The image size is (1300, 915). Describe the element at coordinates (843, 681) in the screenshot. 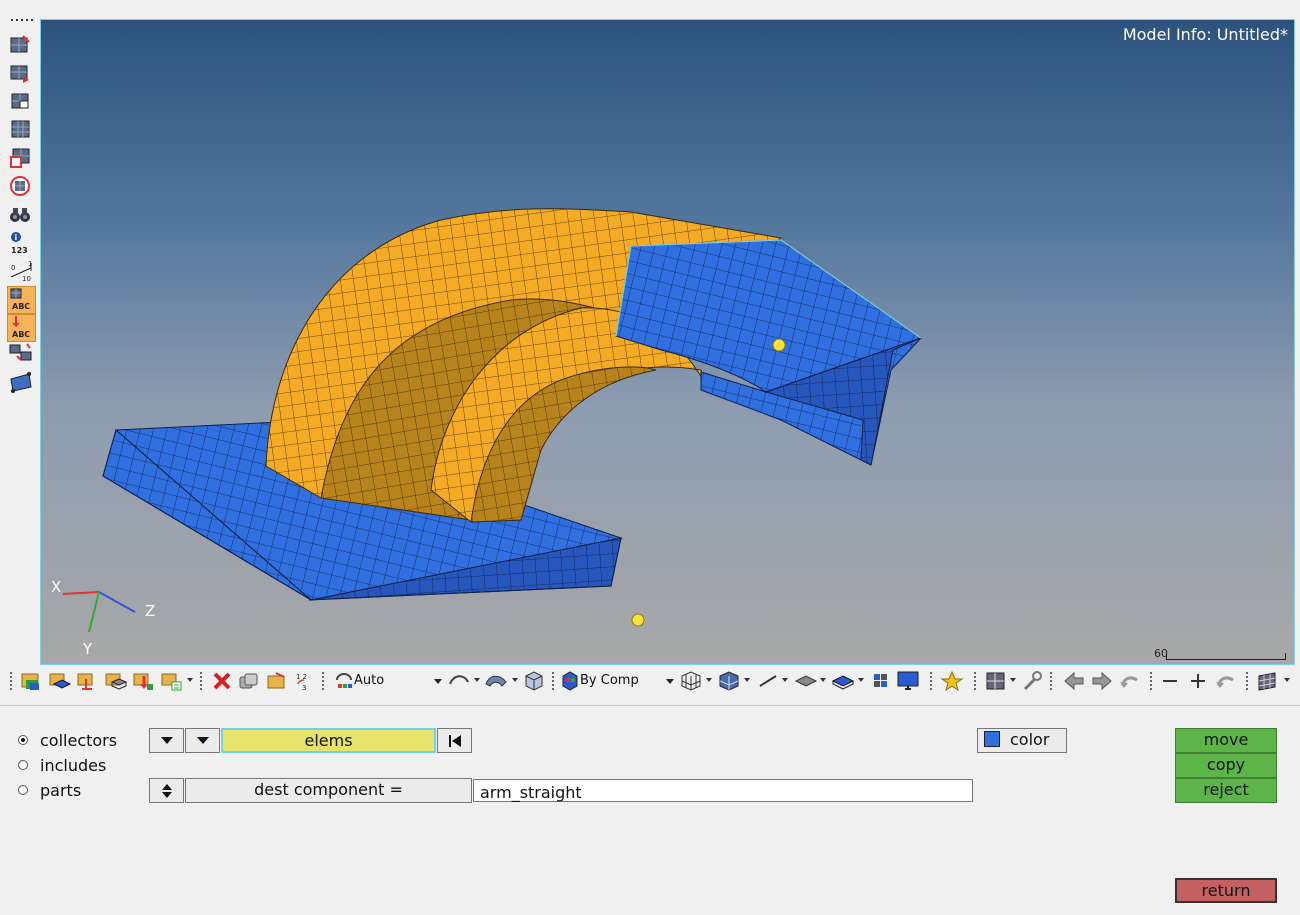

I see `shaded-plane-icon` at that location.